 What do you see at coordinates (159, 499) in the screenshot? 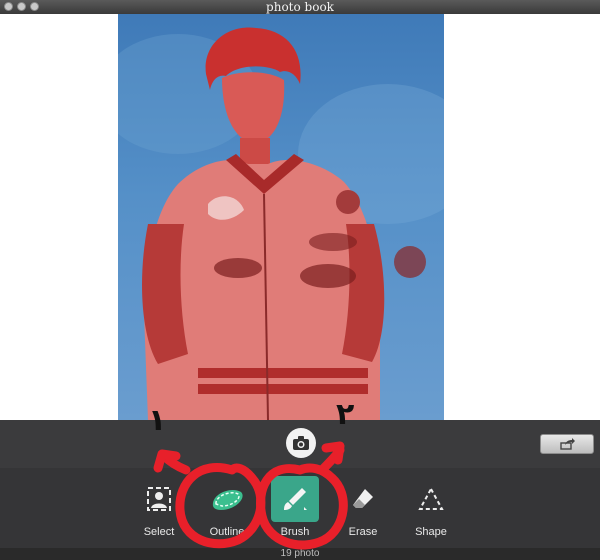
I see `person-select-icon` at bounding box center [159, 499].